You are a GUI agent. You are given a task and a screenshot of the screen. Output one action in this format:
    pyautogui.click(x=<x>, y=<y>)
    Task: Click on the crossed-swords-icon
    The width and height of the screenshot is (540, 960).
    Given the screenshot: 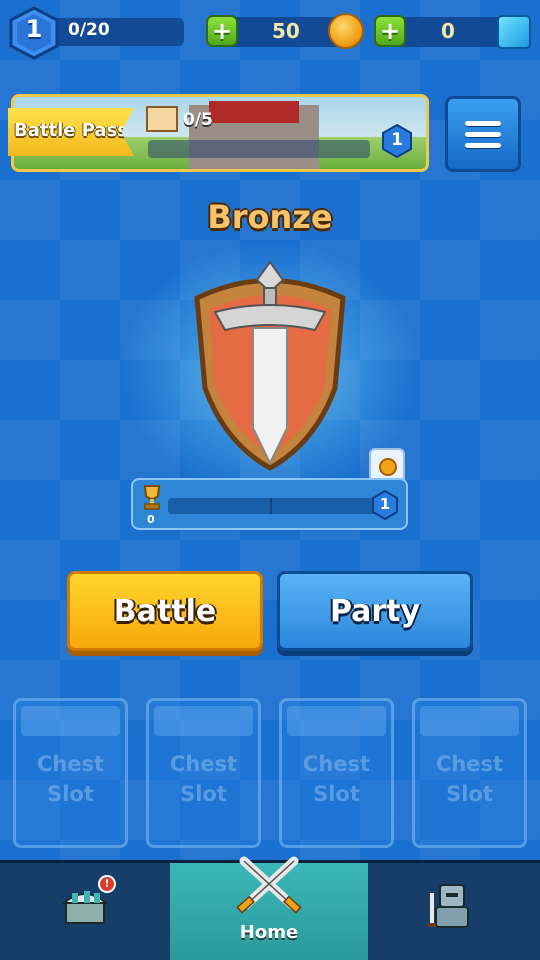 What is the action you would take?
    pyautogui.click(x=269, y=885)
    